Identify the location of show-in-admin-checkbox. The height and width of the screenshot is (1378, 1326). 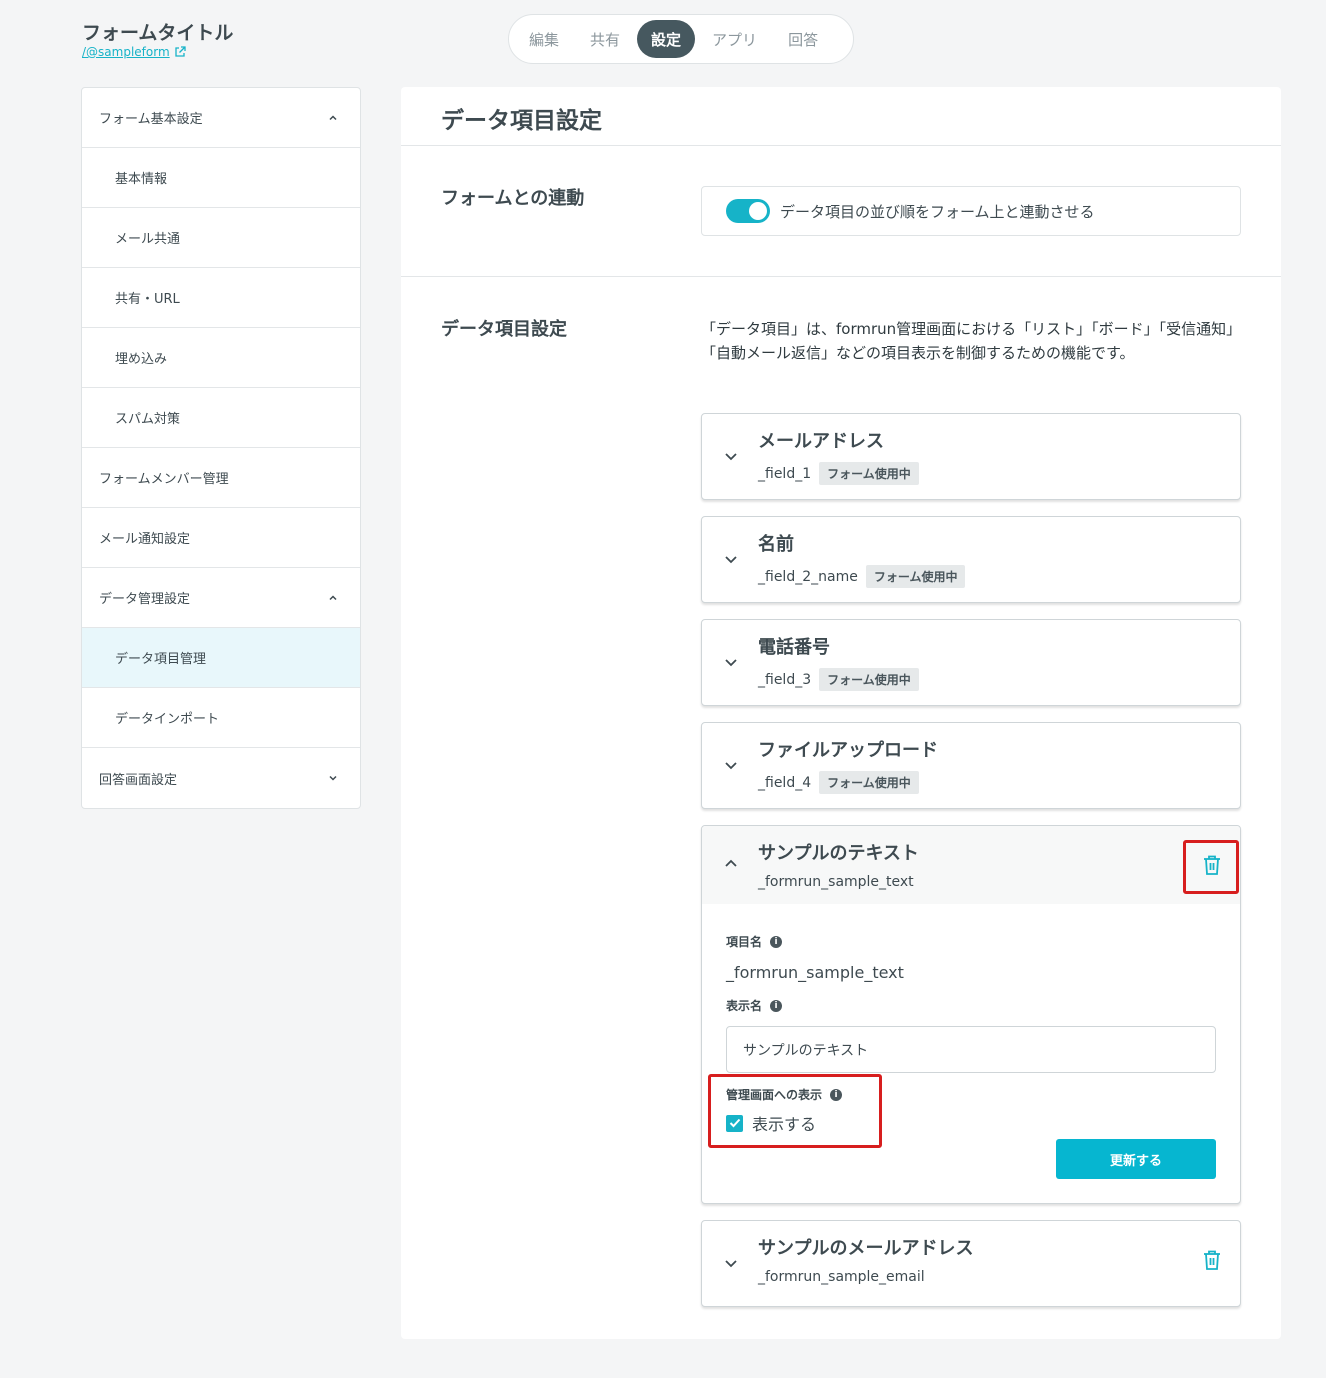
(734, 1123).